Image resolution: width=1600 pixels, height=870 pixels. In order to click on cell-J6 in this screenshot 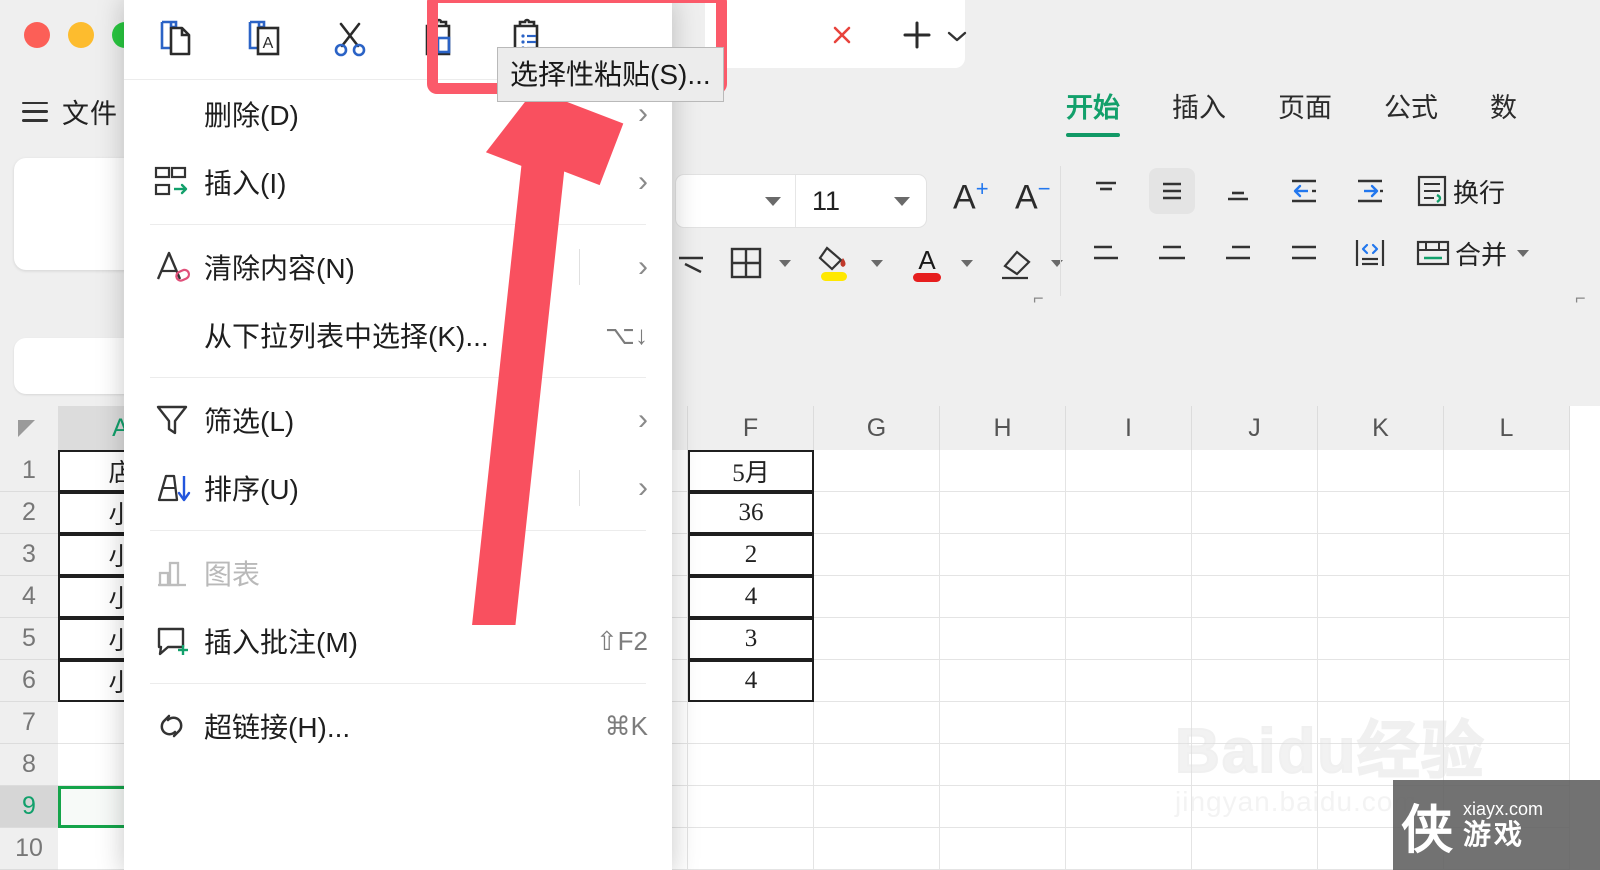, I will do `click(1255, 681)`.